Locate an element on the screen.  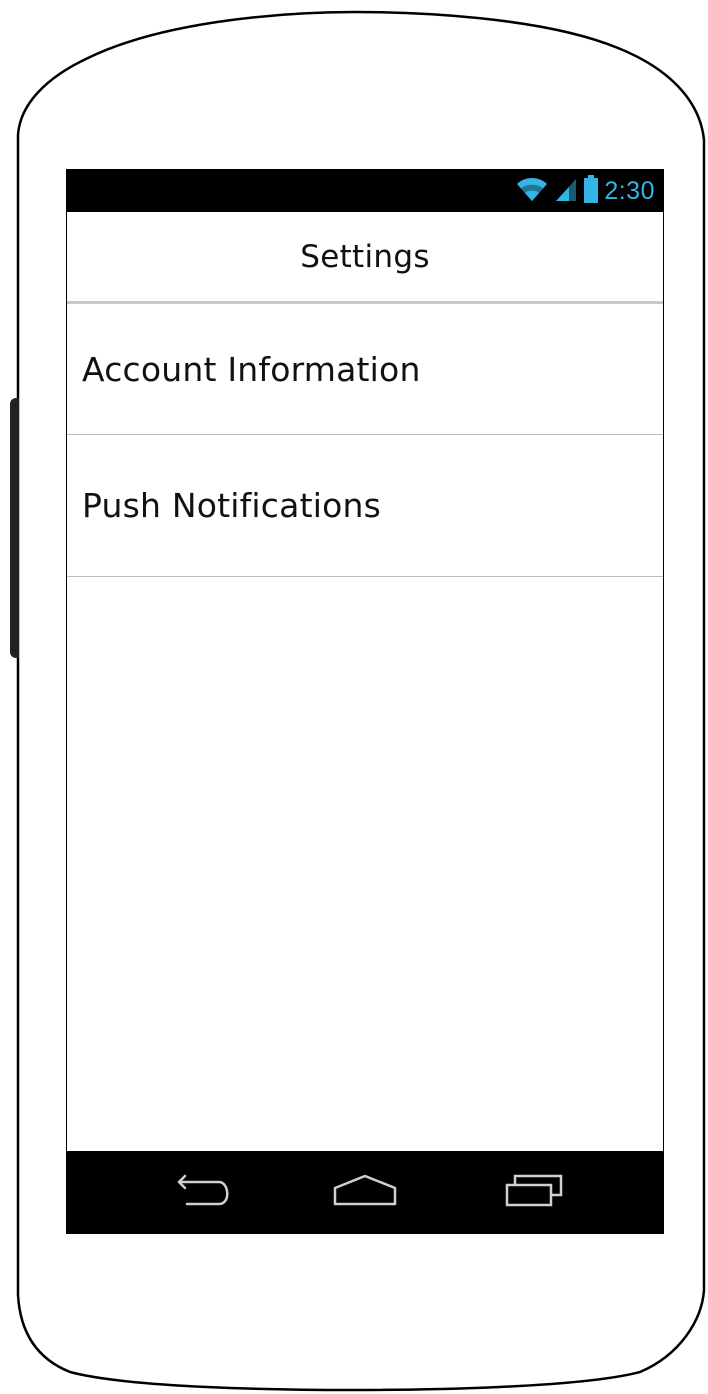
back-button is located at coordinates (205, 1192).